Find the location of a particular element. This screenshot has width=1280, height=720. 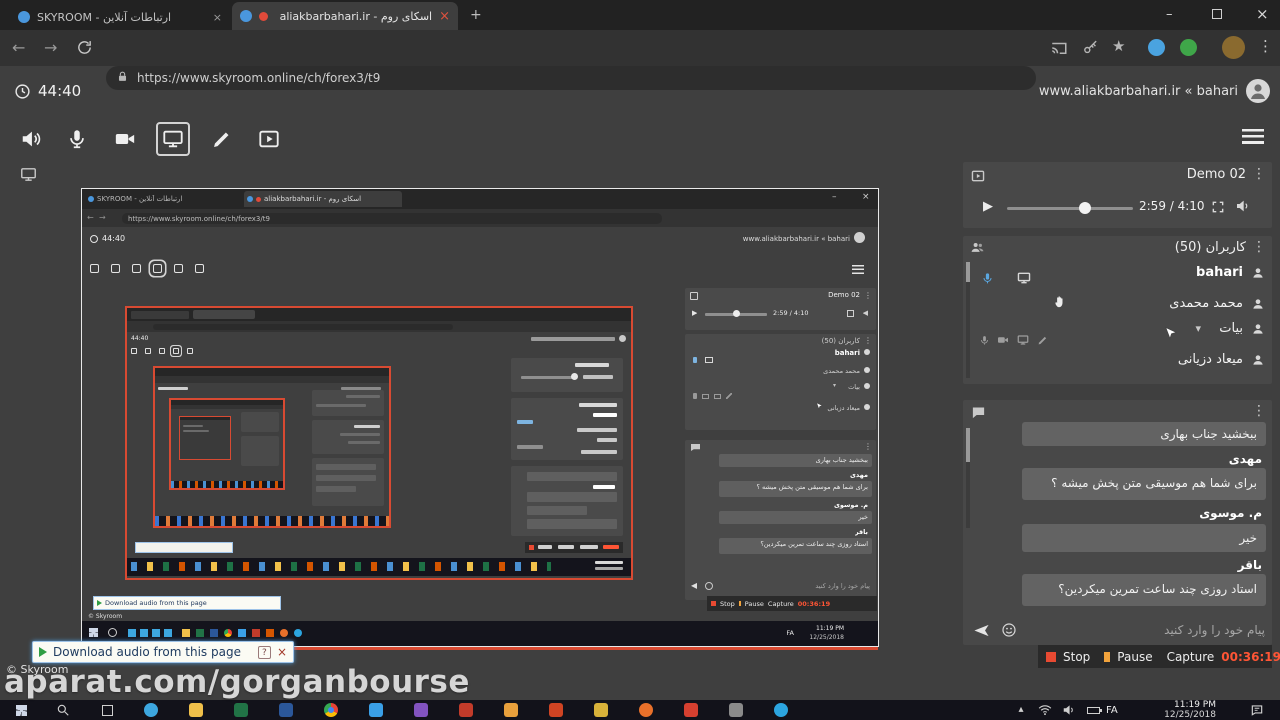

session-clock-icon is located at coordinates (22, 93).